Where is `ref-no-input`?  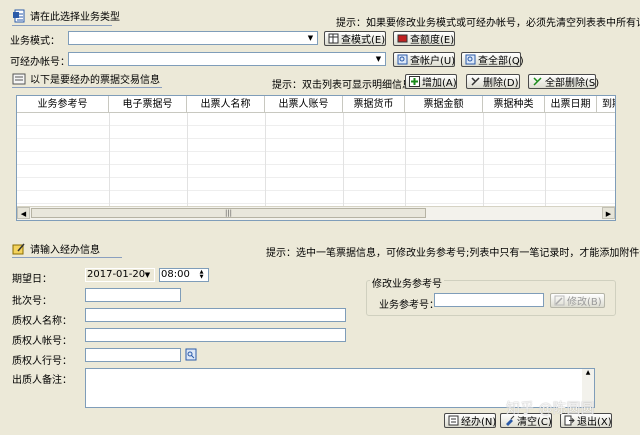
ref-no-input is located at coordinates (489, 300).